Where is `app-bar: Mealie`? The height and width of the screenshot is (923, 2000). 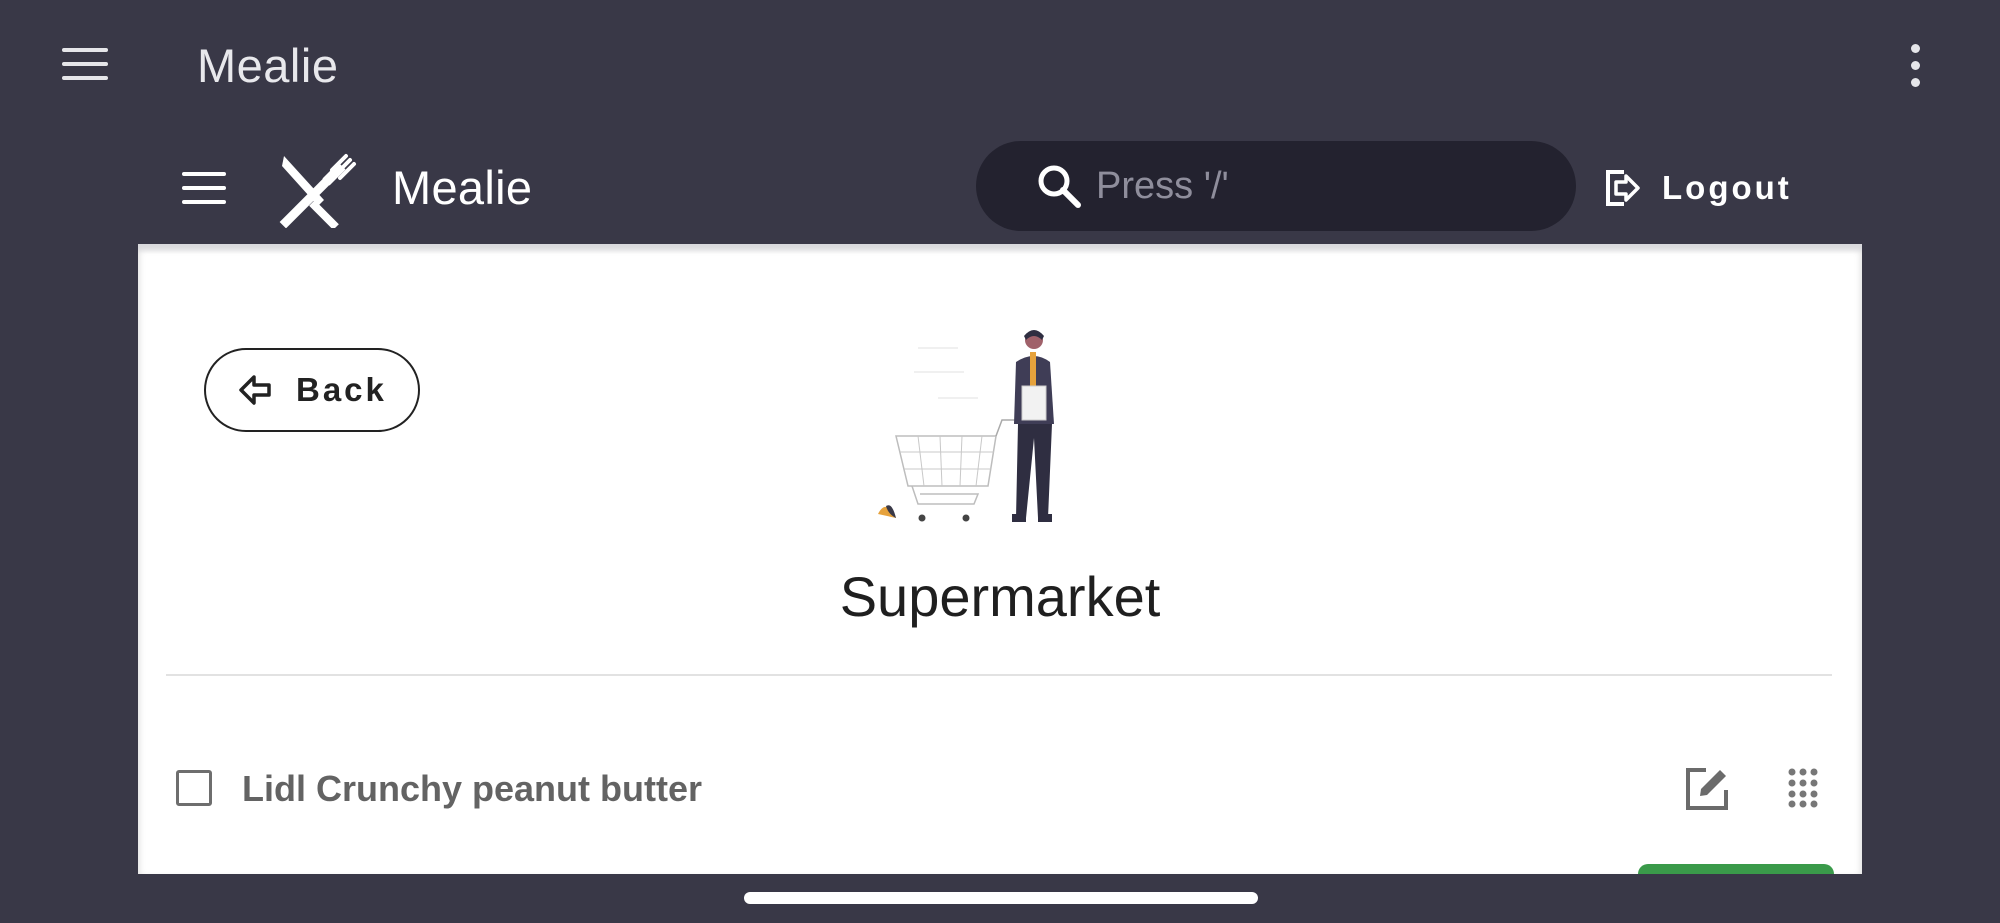 app-bar: Mealie is located at coordinates (1000, 65).